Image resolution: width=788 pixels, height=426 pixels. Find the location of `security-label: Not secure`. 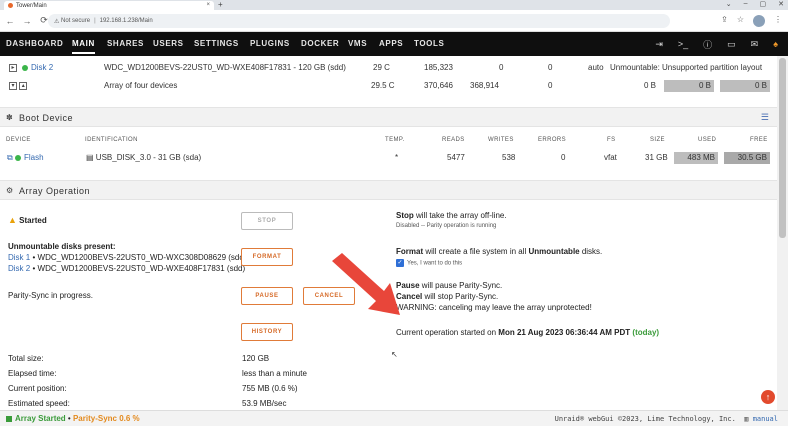

security-label: Not secure is located at coordinates (76, 21).